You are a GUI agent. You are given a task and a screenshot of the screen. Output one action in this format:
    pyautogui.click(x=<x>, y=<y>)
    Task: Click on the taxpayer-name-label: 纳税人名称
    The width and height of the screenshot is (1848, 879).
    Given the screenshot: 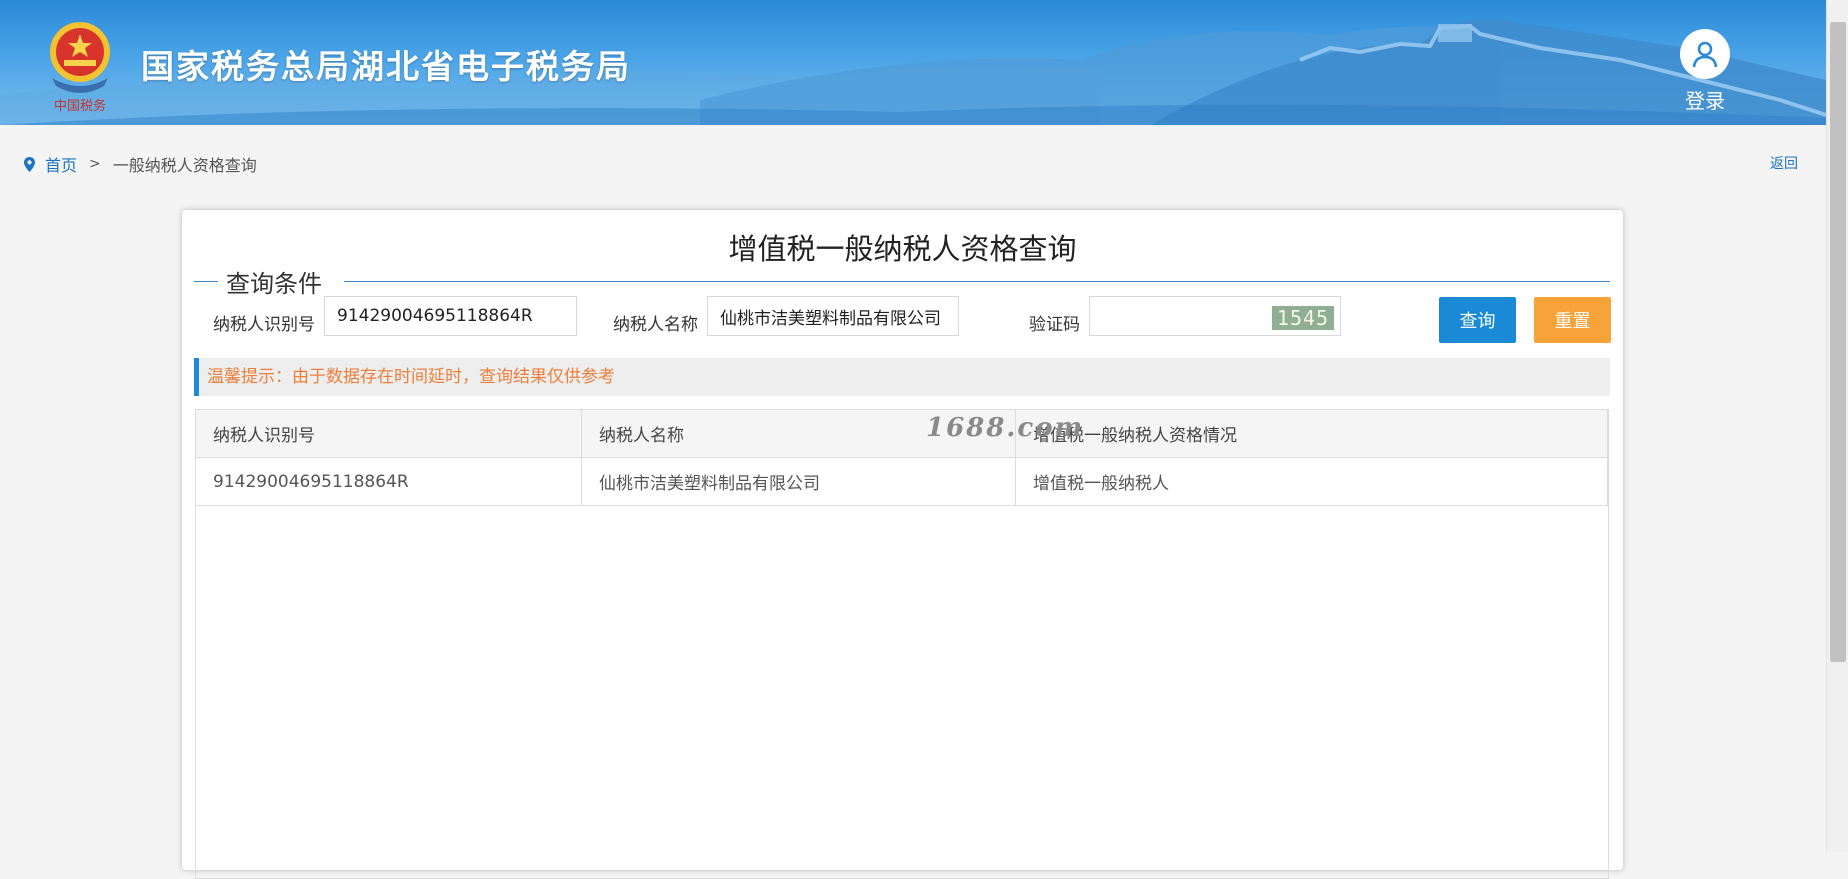 What is the action you would take?
    pyautogui.click(x=655, y=325)
    